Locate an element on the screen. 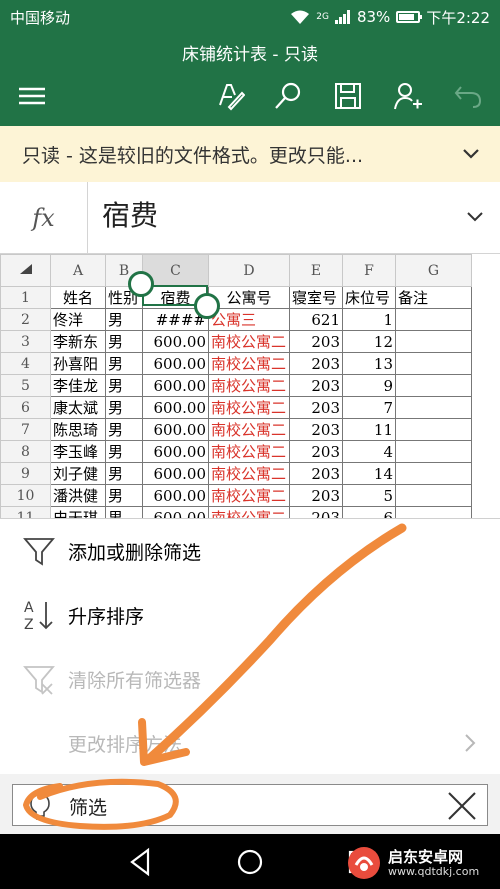 This screenshot has height=889, width=500. table-cell: 刘子健 is located at coordinates (78, 473).